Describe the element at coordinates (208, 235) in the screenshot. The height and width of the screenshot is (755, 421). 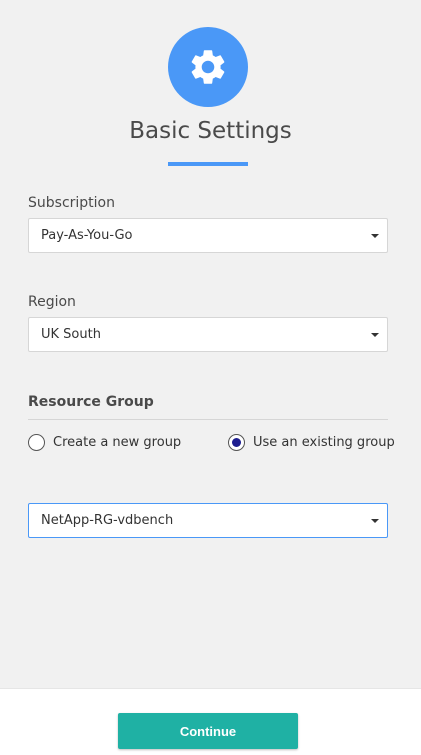
I see `subscription-select: Pay-As-You-Go` at that location.